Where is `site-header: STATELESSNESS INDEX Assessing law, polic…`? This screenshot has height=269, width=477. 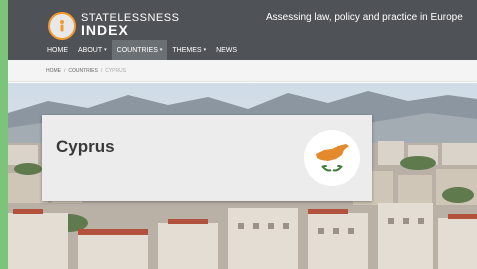
site-header: STATELESSNESS INDEX Assessing law, polic… is located at coordinates (242, 20).